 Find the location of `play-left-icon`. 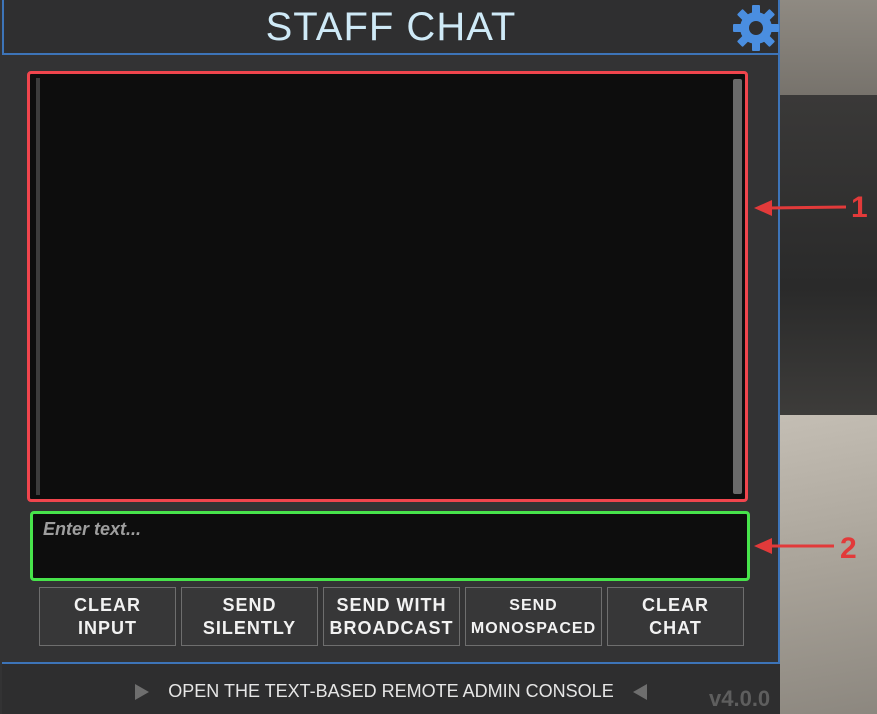

play-left-icon is located at coordinates (640, 692).